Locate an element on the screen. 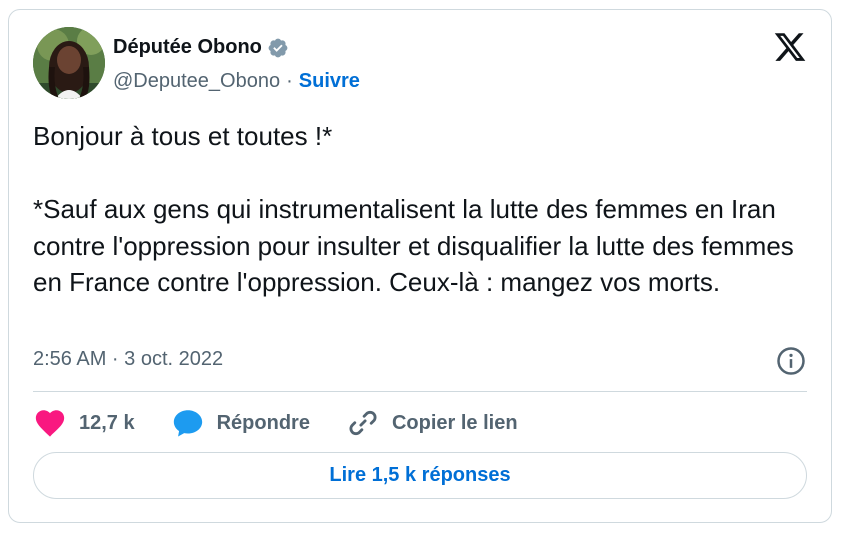  like-button: 12,7 k is located at coordinates (84, 423).